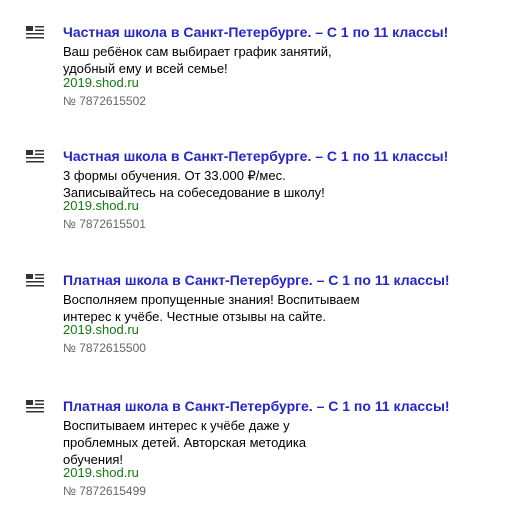  I want to click on ad-number: № 7872615500, so click(104, 348).